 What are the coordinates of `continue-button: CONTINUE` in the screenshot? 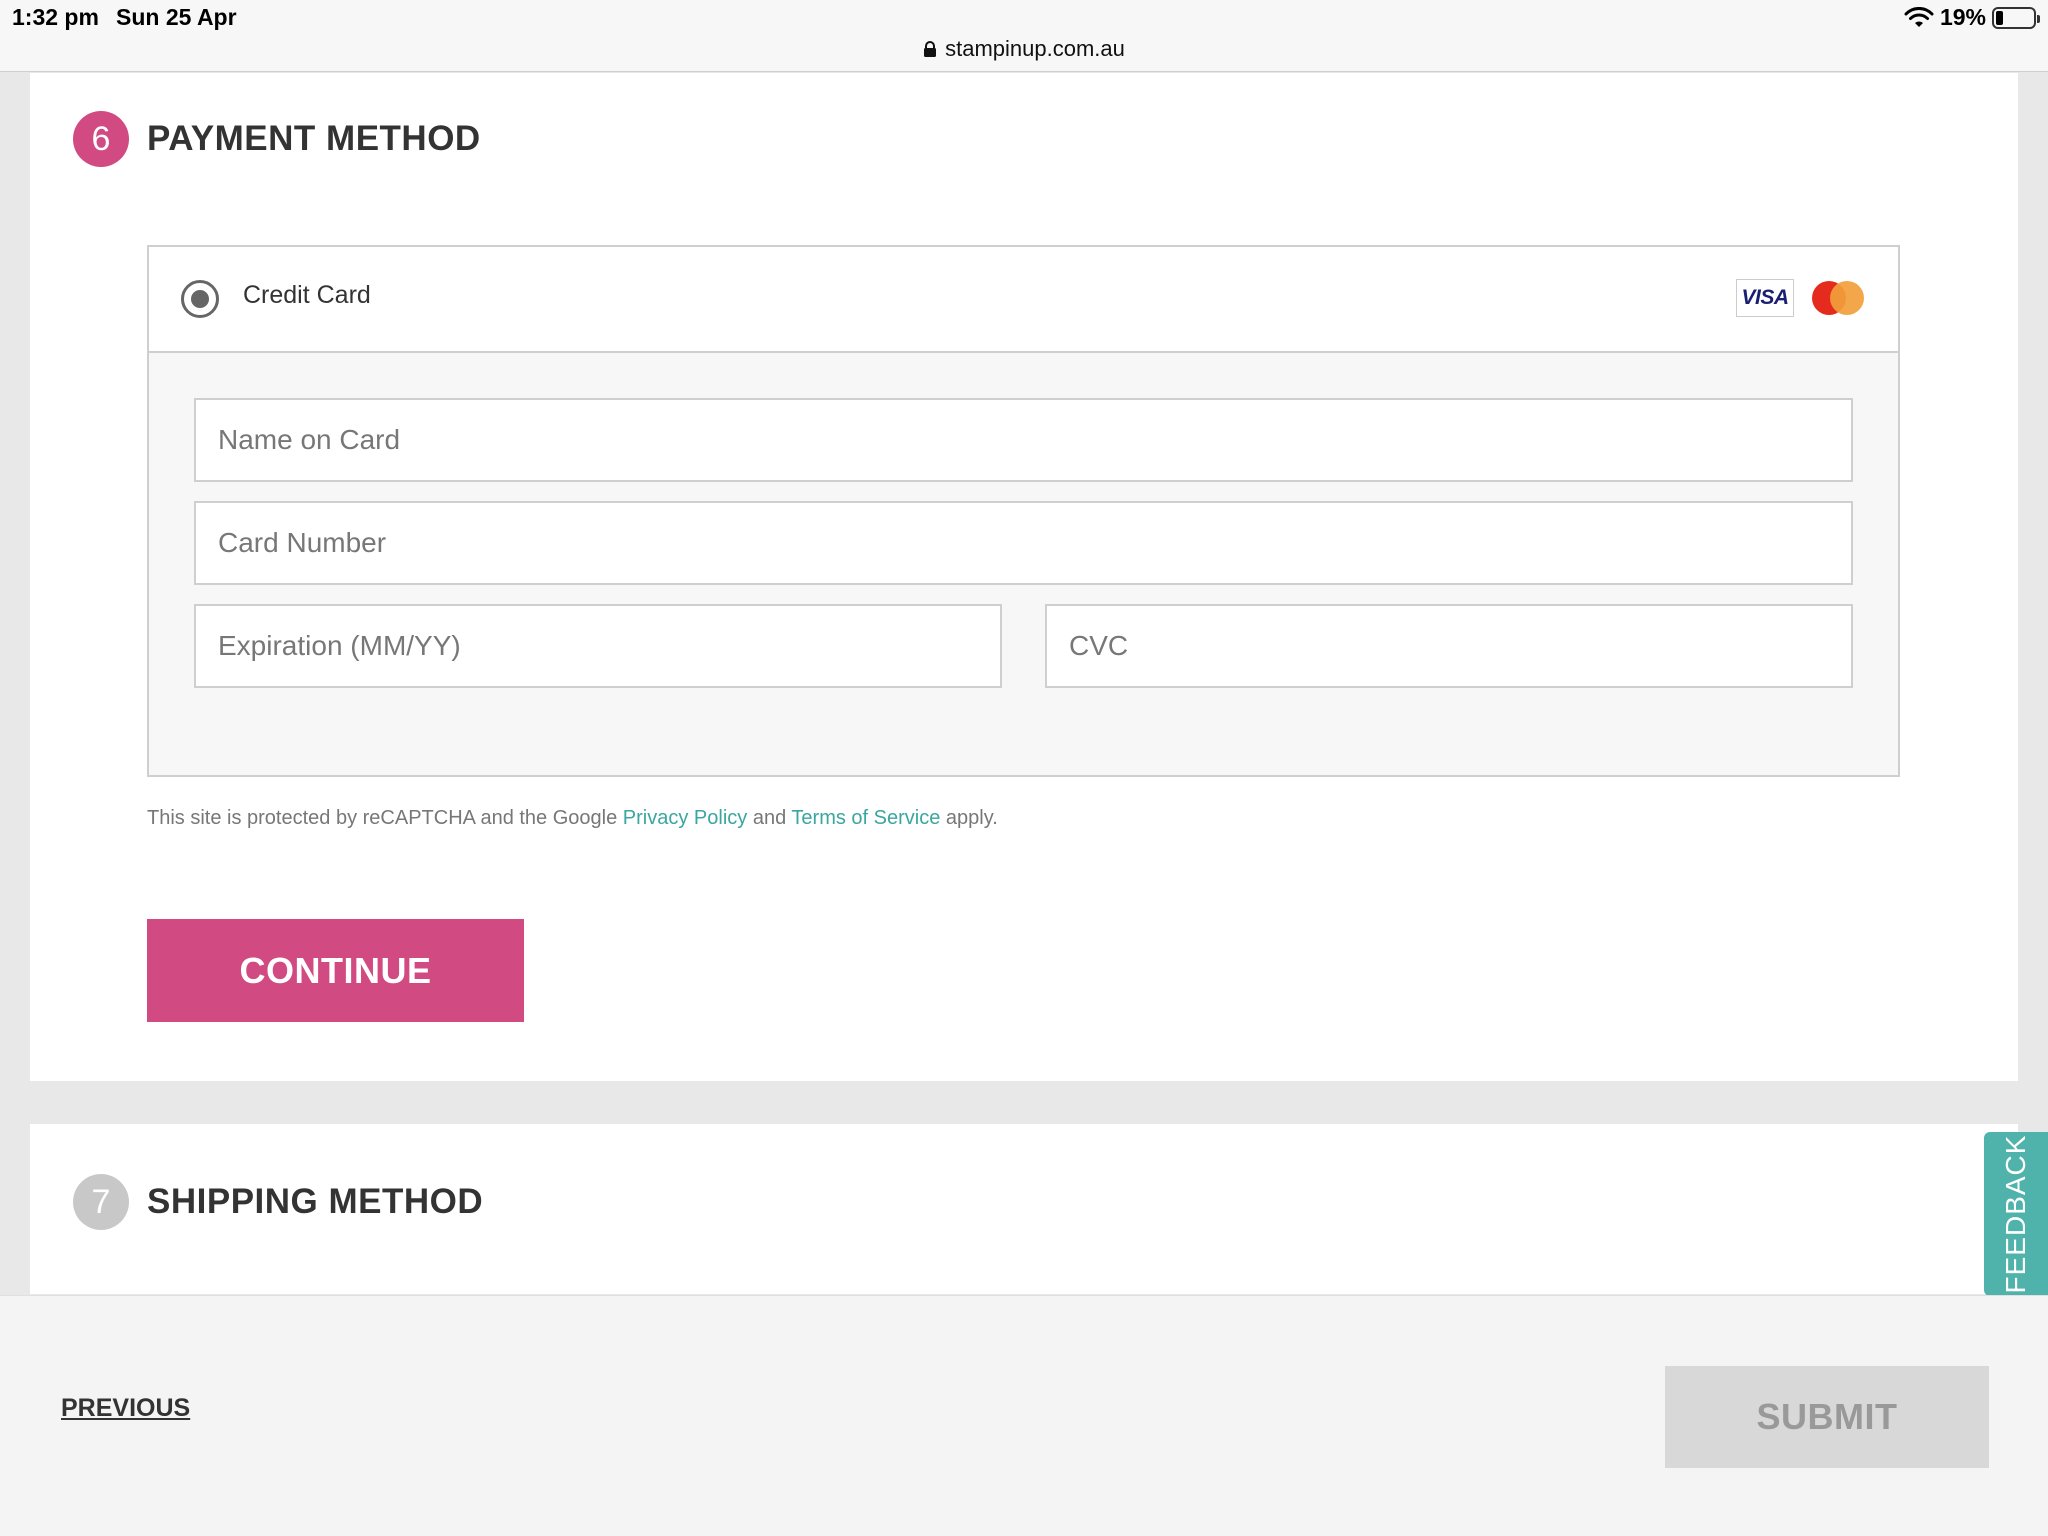 It's located at (335, 970).